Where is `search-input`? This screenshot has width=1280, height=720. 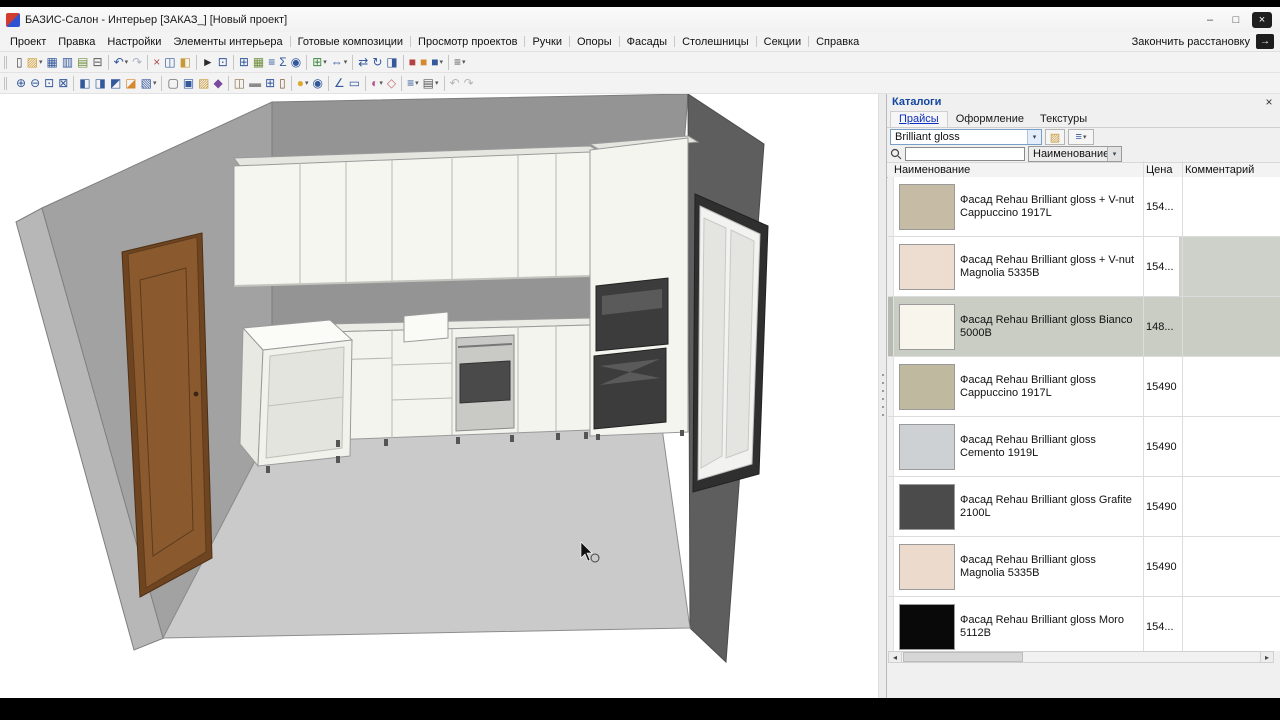
search-input is located at coordinates (965, 154).